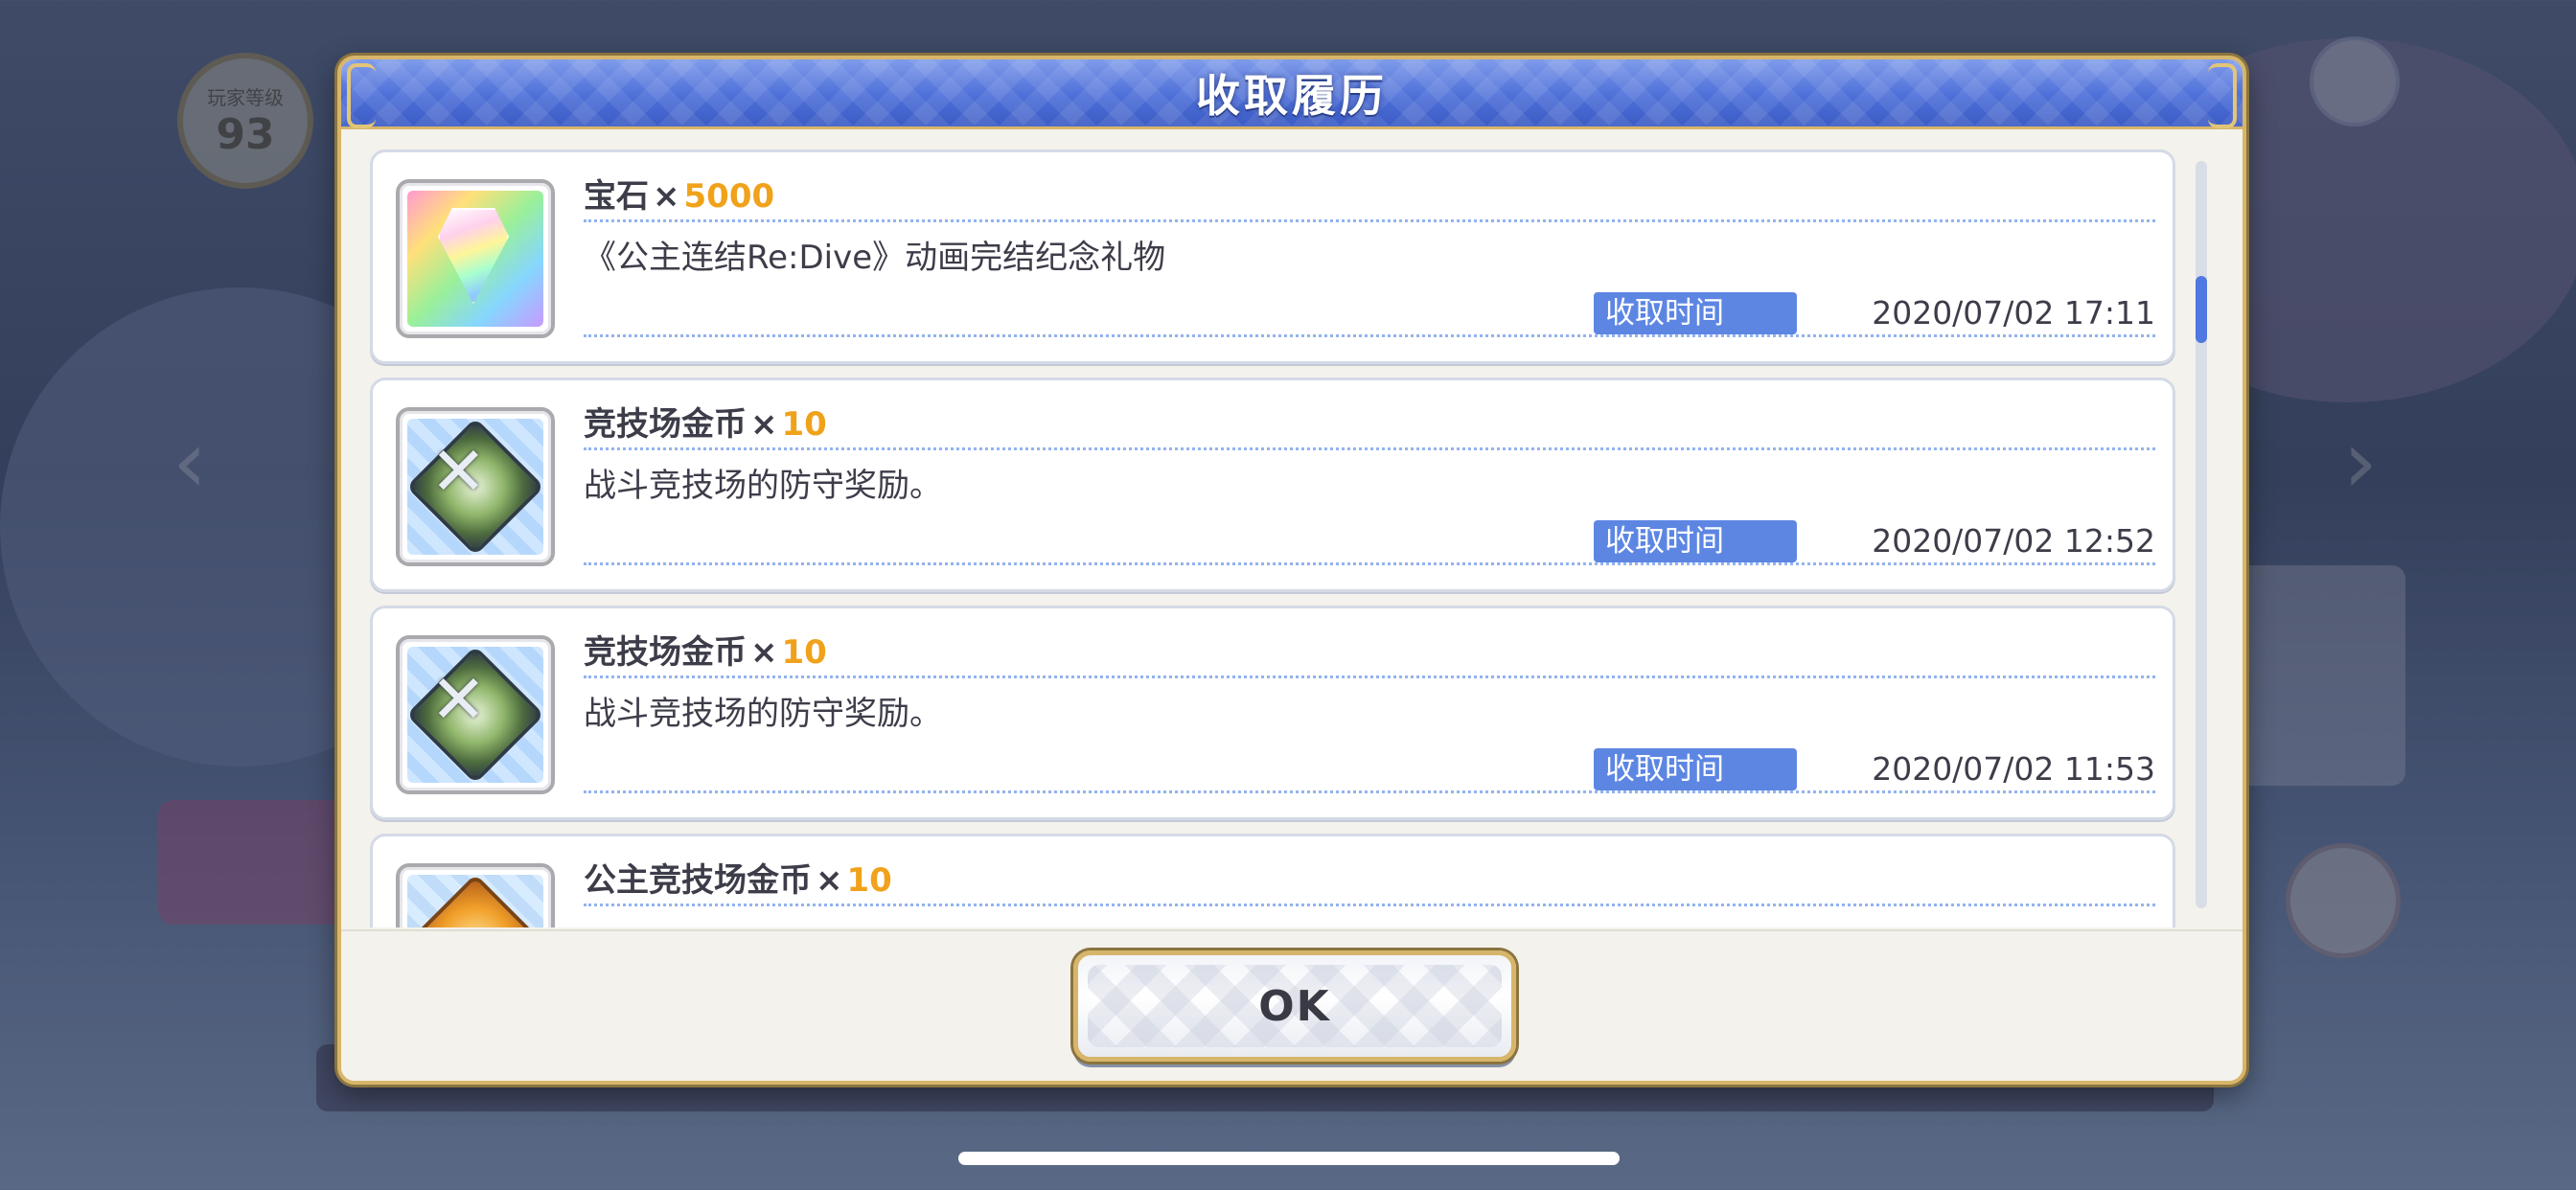  I want to click on item-name: 宝石 × 5000, so click(679, 194).